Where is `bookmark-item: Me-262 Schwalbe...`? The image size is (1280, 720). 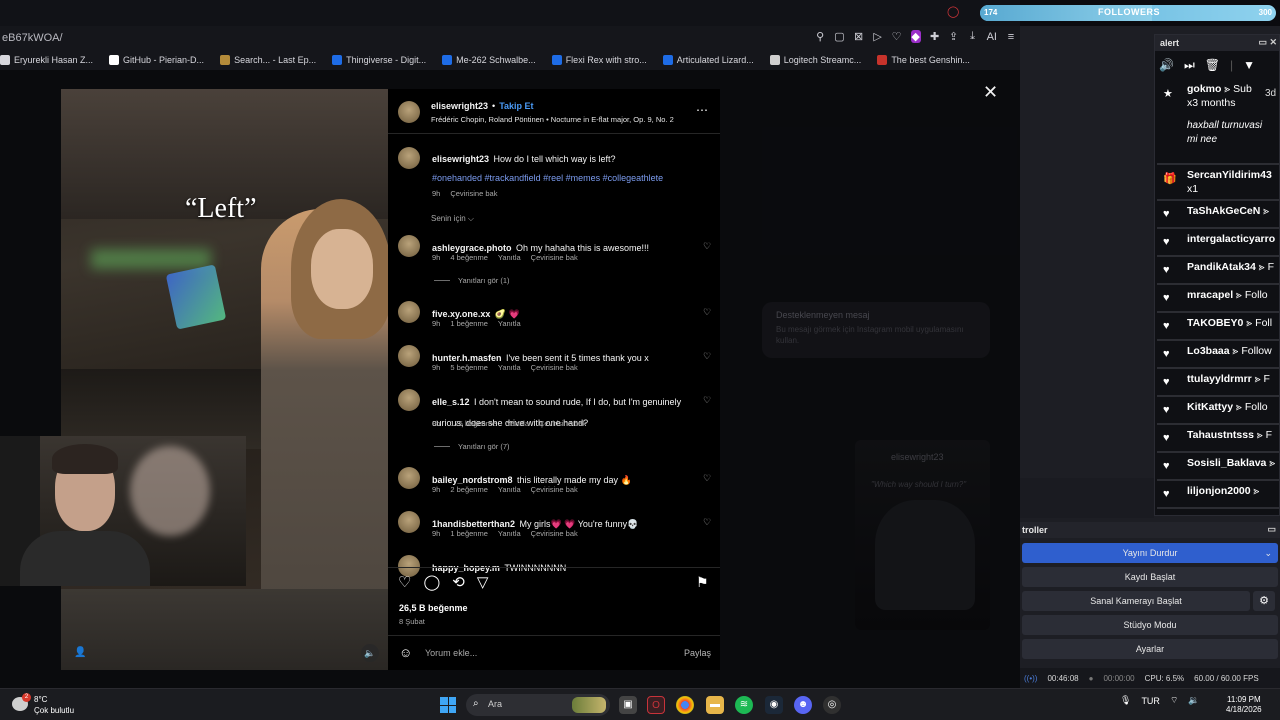 bookmark-item: Me-262 Schwalbe... is located at coordinates (489, 60).